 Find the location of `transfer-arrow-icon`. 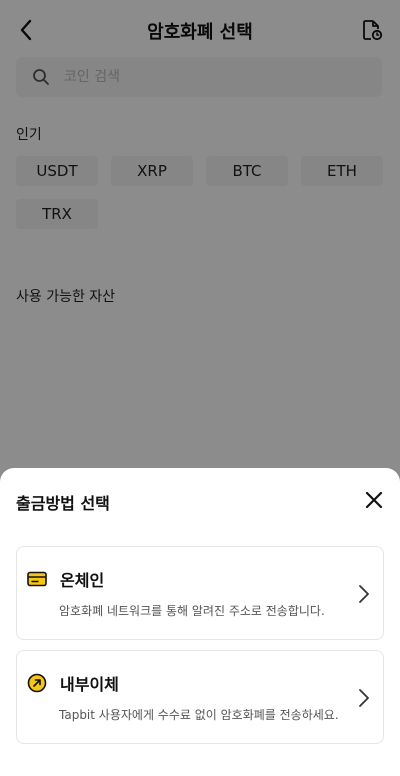

transfer-arrow-icon is located at coordinates (37, 683).